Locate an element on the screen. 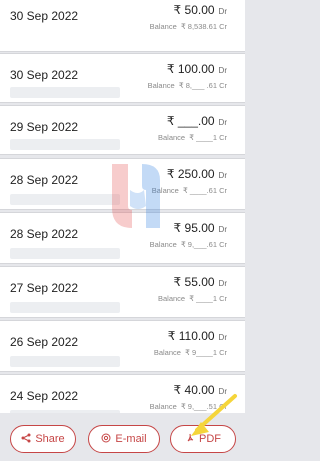 This screenshot has width=320, height=461. action-bar: Share E-mail PDF is located at coordinates (122, 437).